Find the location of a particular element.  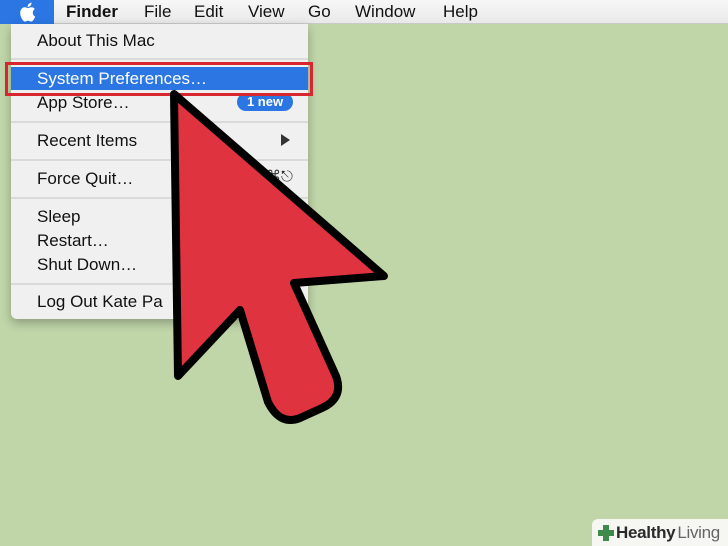

watermark-brand-bold: Healthy is located at coordinates (646, 532).